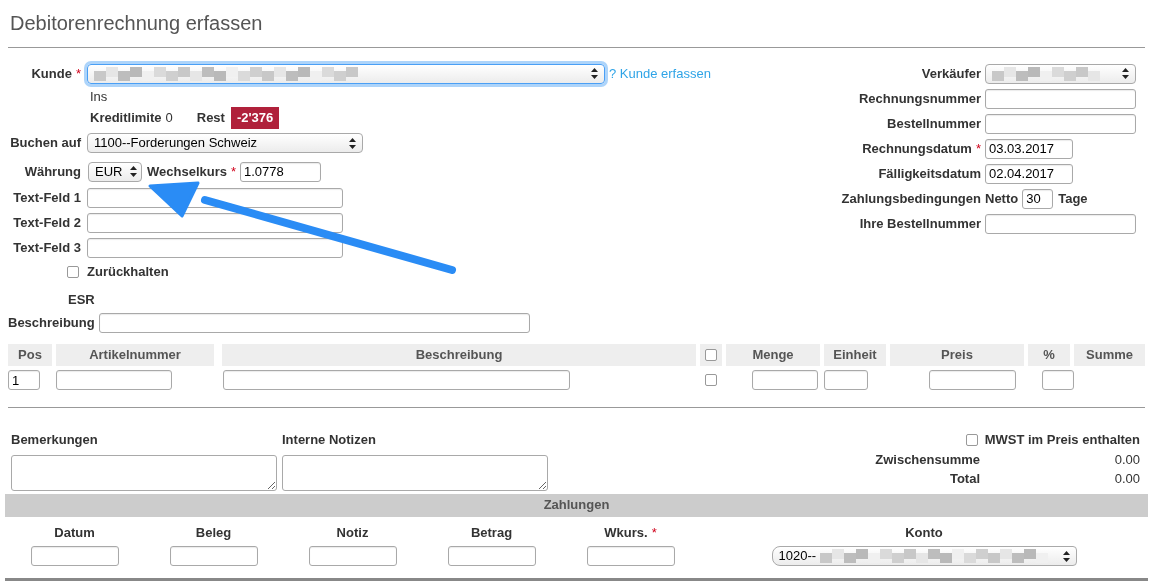 The image size is (1153, 586). Describe the element at coordinates (929, 173) in the screenshot. I see `field-label: Fälligkeitsdatum` at that location.